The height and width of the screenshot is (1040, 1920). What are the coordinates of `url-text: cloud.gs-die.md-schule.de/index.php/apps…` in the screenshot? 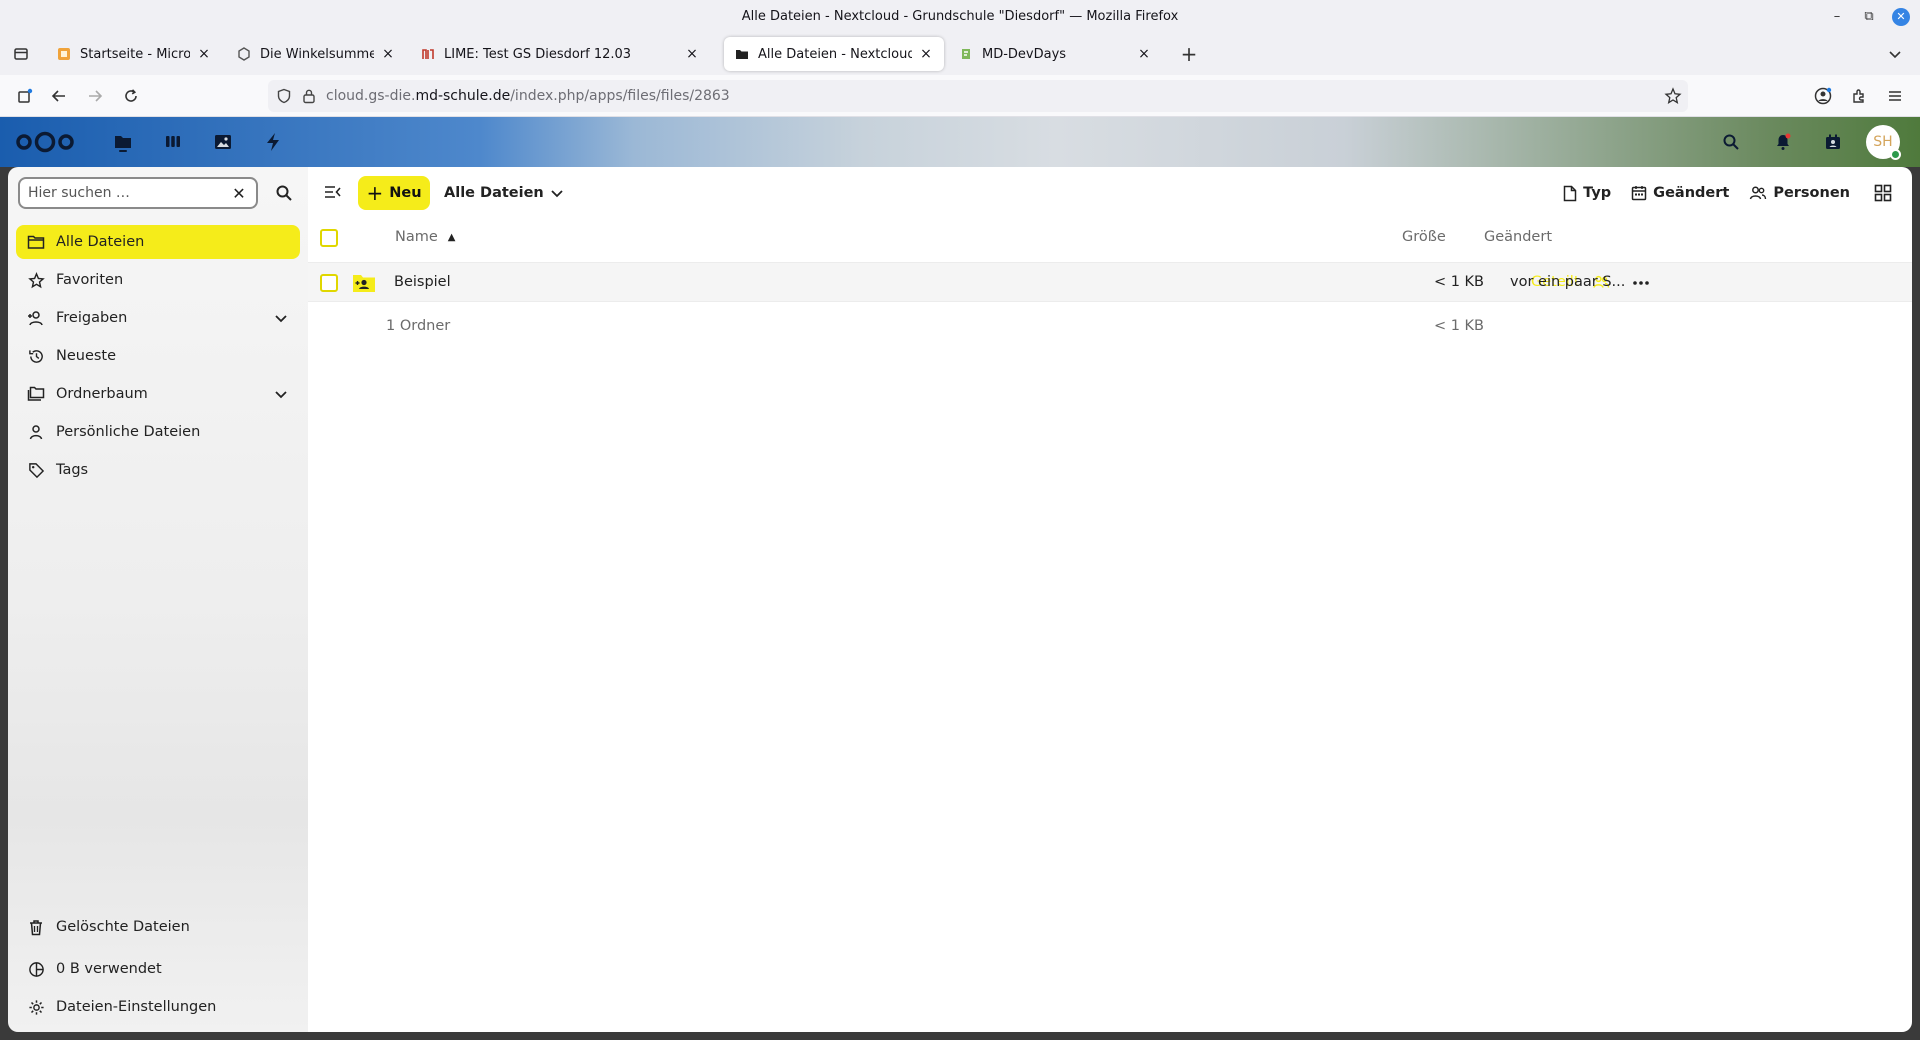 It's located at (528, 96).